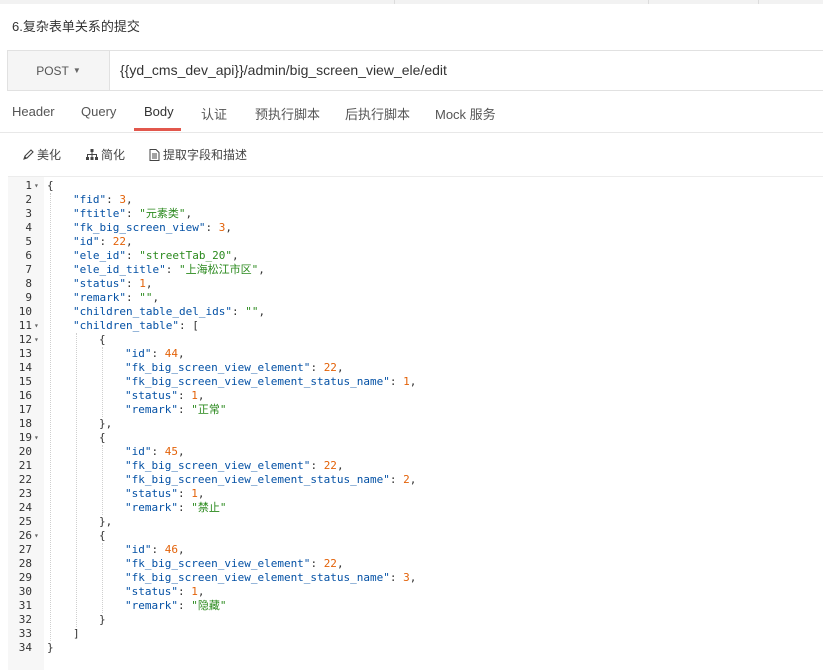 This screenshot has height=670, width=823. Describe the element at coordinates (415, 200) in the screenshot. I see `code-line: 2 "fid": 3,` at that location.